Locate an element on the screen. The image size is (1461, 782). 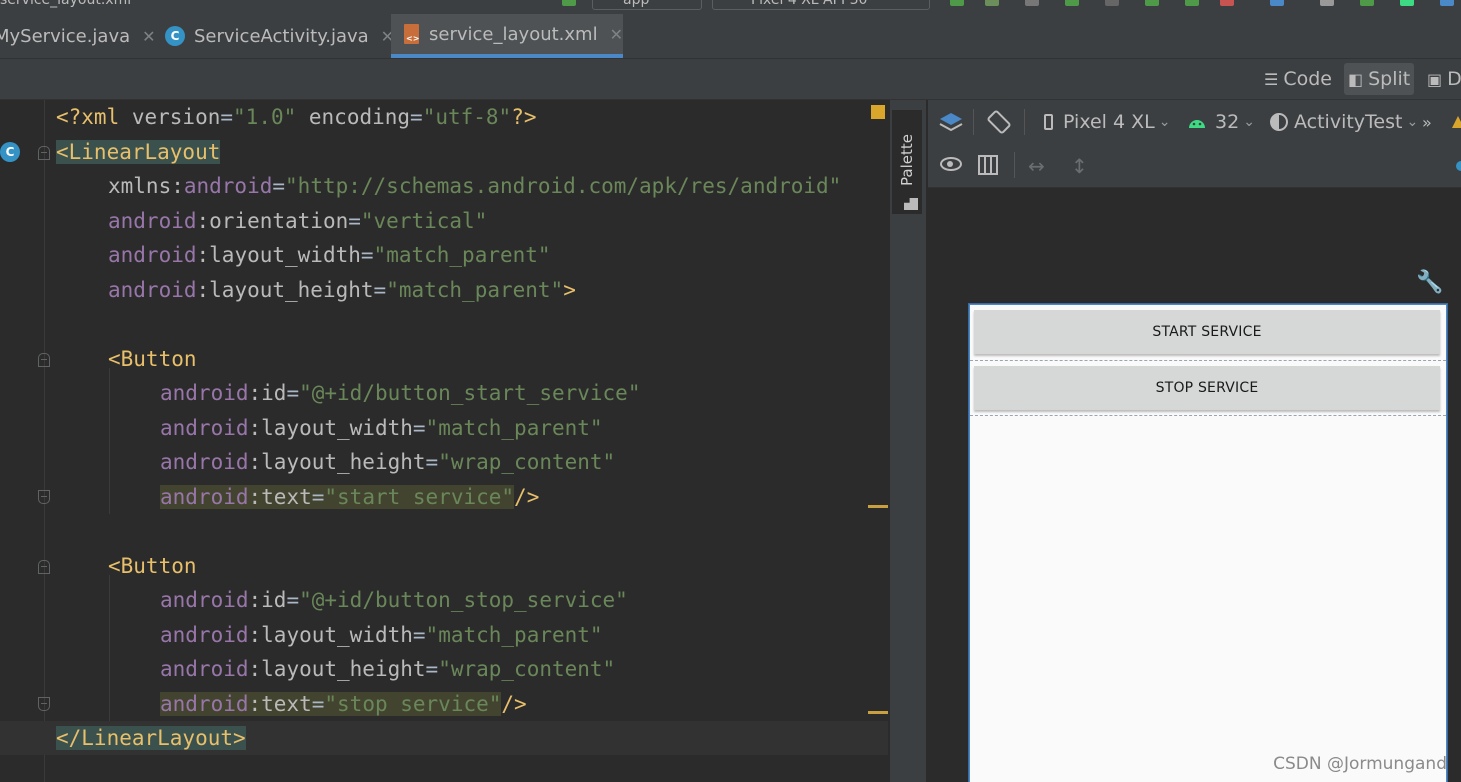
code-line-8: <Button is located at coordinates (152, 359).